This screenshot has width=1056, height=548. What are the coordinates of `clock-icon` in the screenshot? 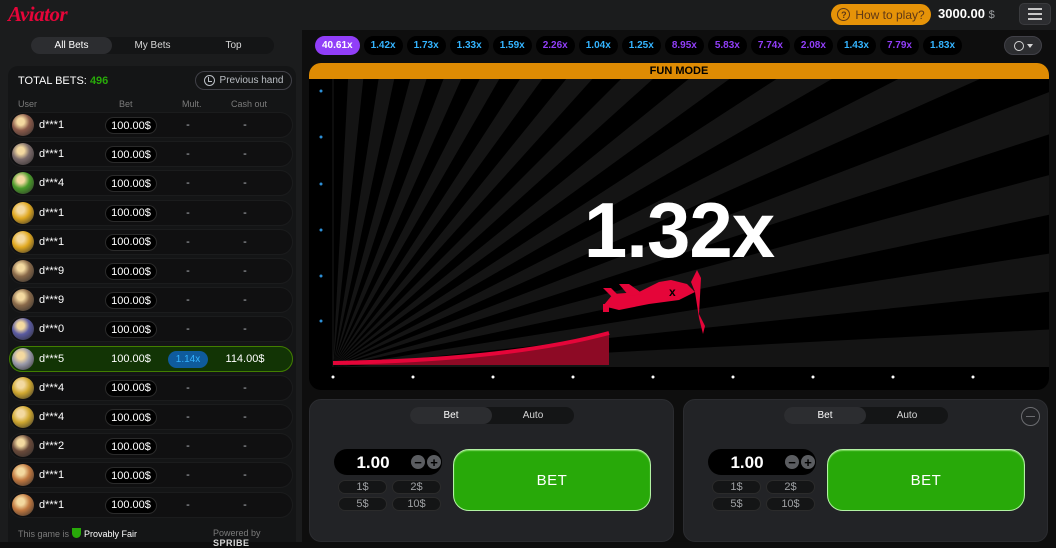 It's located at (1018, 45).